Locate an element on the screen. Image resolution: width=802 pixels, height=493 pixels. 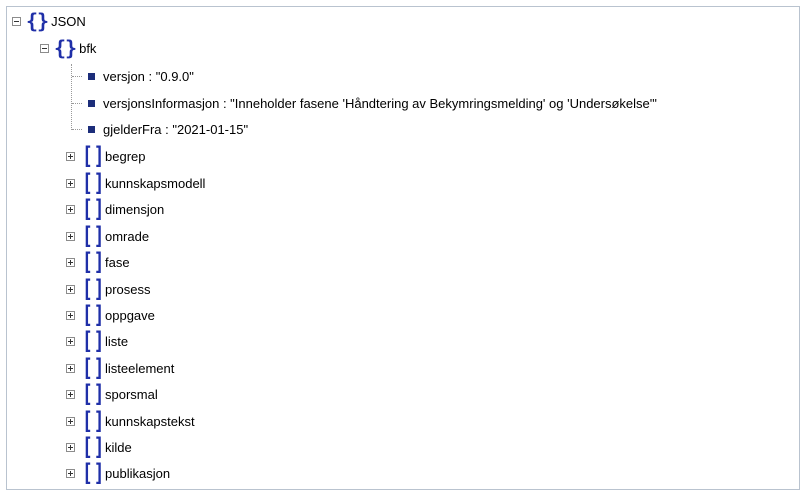
tree-node-listeelement: [] listeelement is located at coordinates (120, 368).